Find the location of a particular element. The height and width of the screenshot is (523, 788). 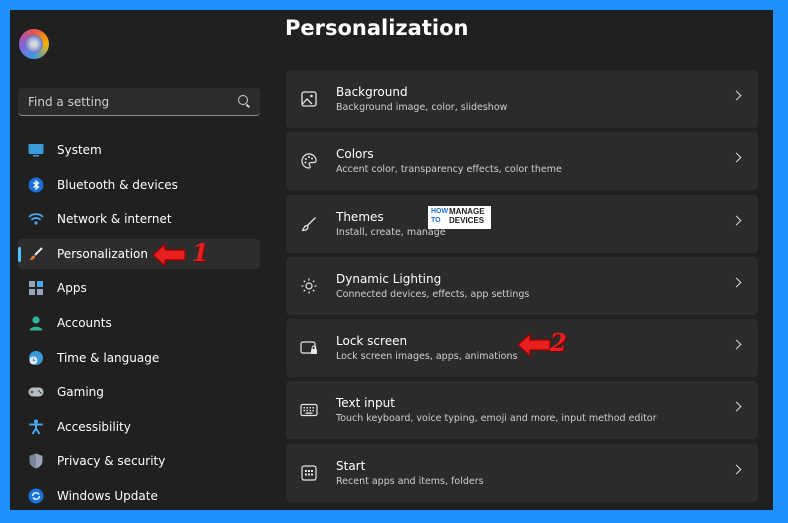

monitor-icon is located at coordinates (36, 150).